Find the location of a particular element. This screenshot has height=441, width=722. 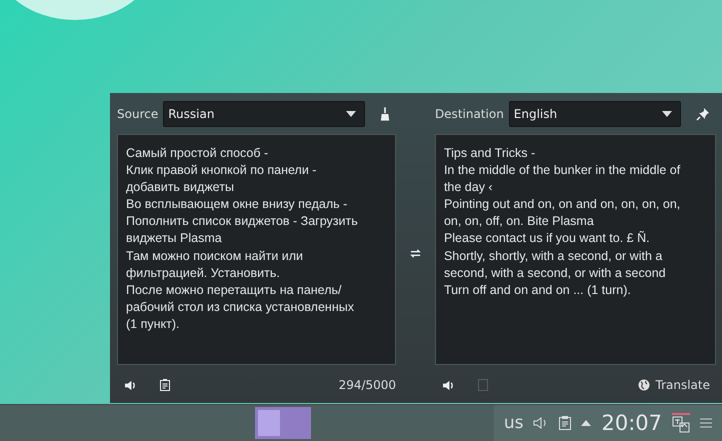

character-count: 294/5000 is located at coordinates (367, 385).